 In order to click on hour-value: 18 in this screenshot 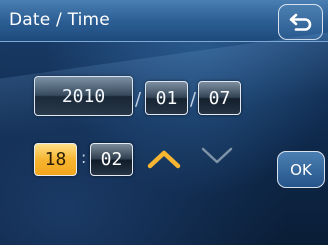, I will do `click(55, 159)`.